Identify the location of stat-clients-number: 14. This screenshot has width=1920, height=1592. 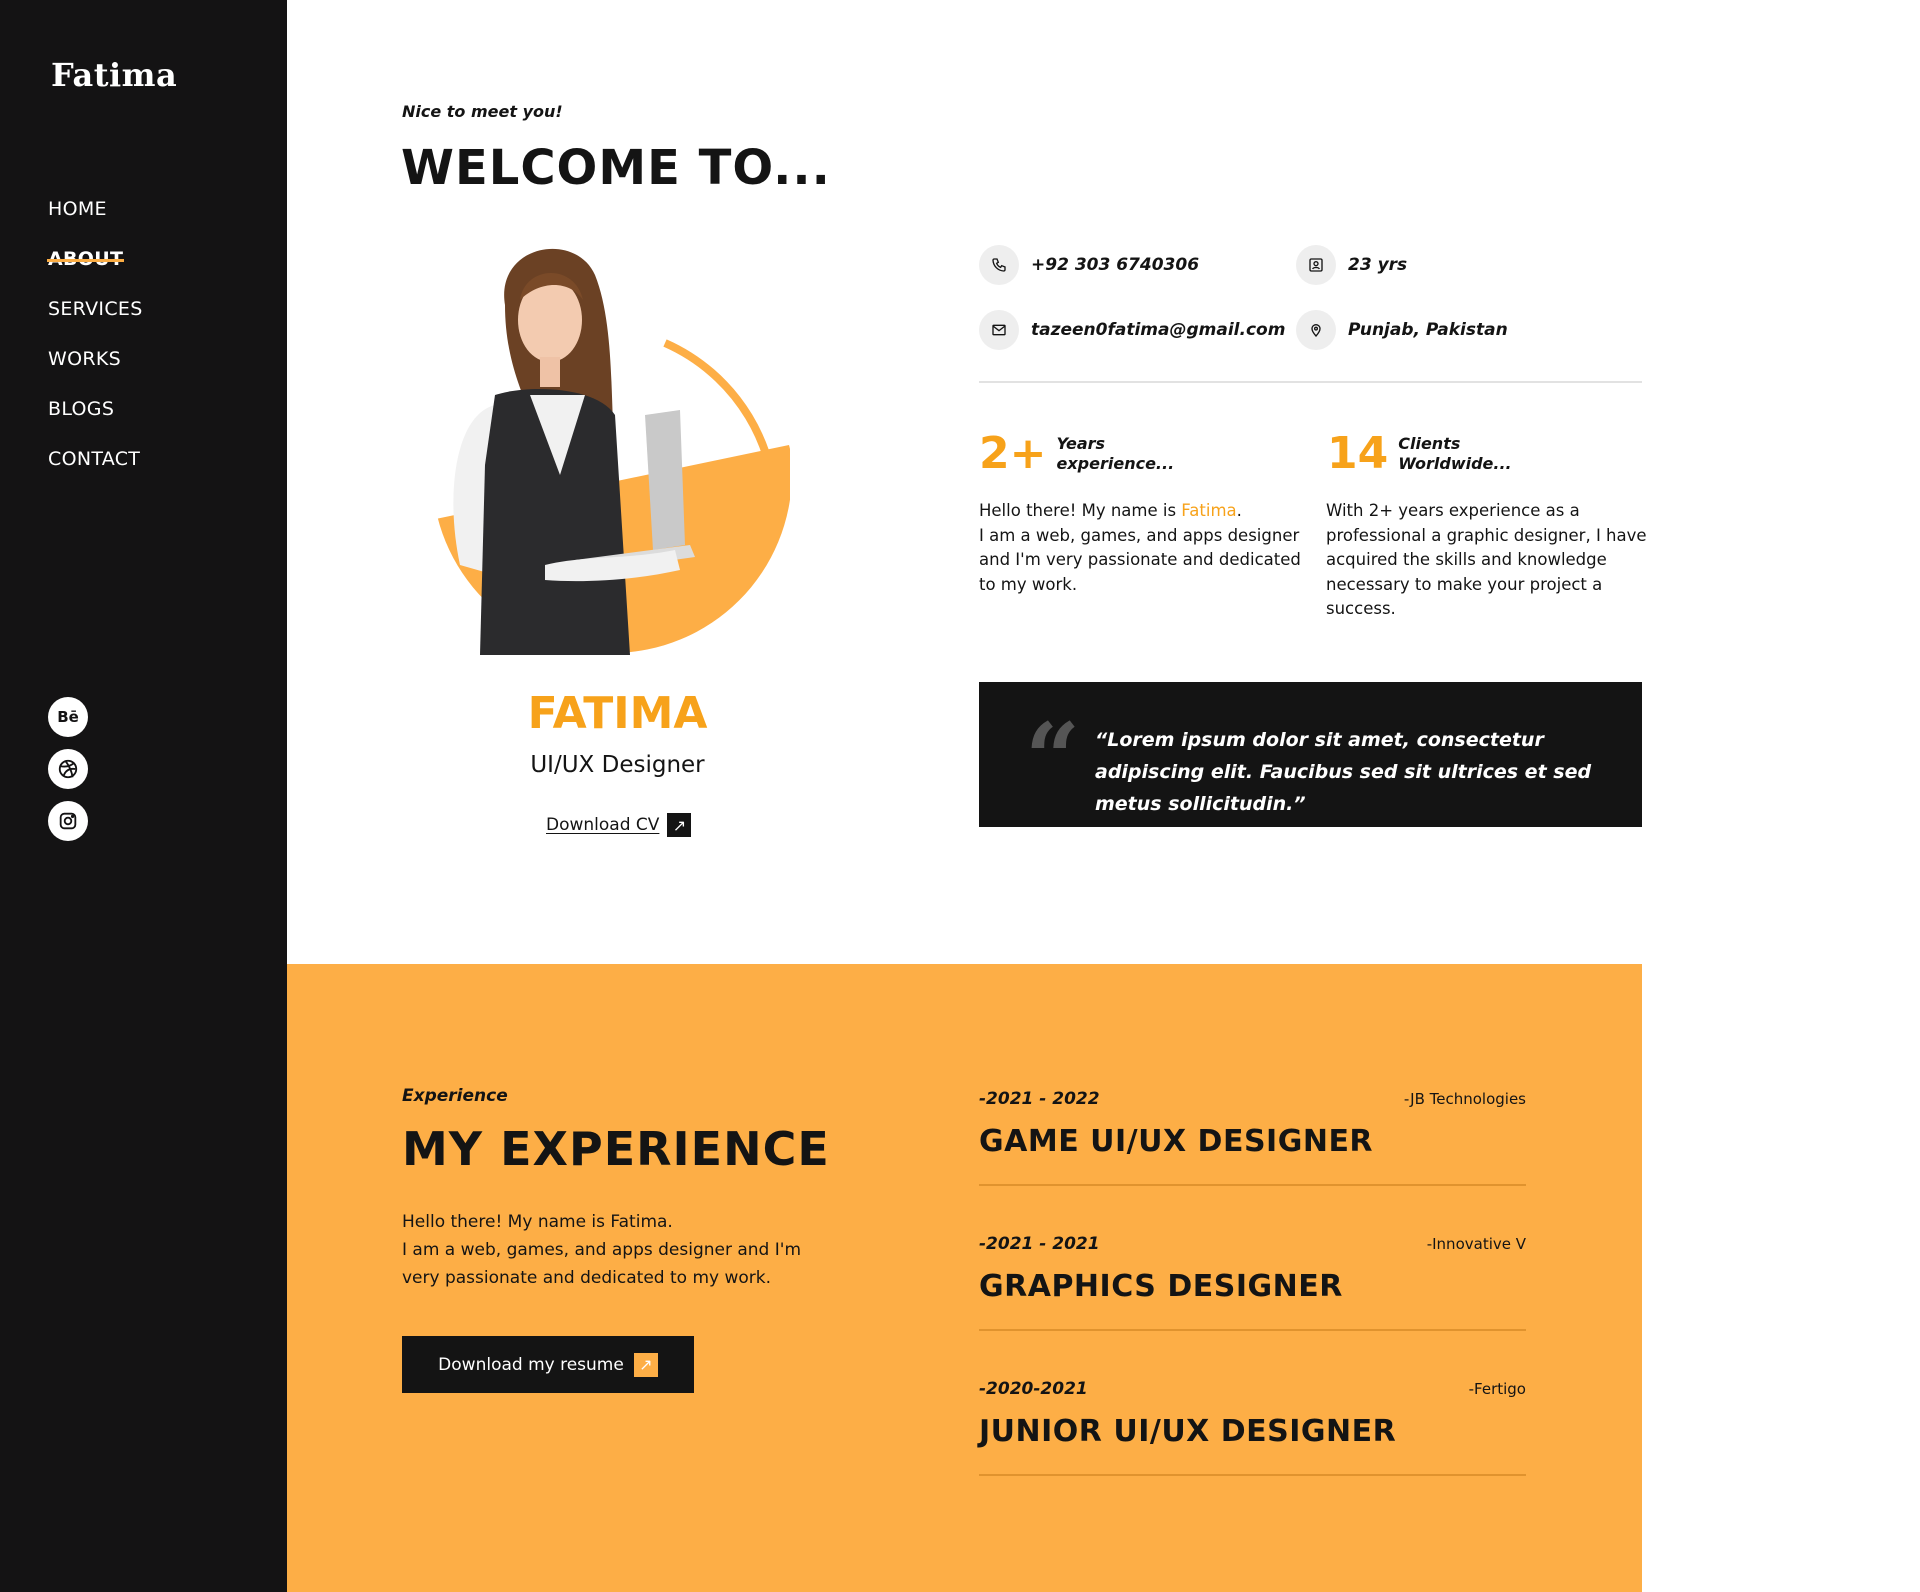
(1358, 453).